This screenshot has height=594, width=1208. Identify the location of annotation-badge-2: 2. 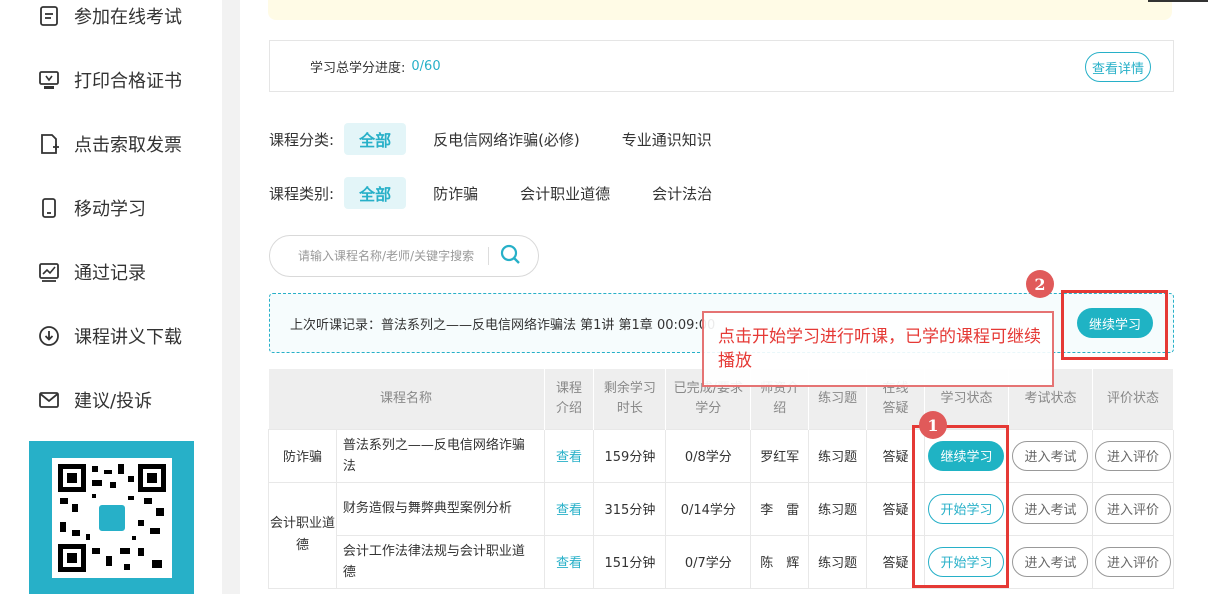
(1040, 284).